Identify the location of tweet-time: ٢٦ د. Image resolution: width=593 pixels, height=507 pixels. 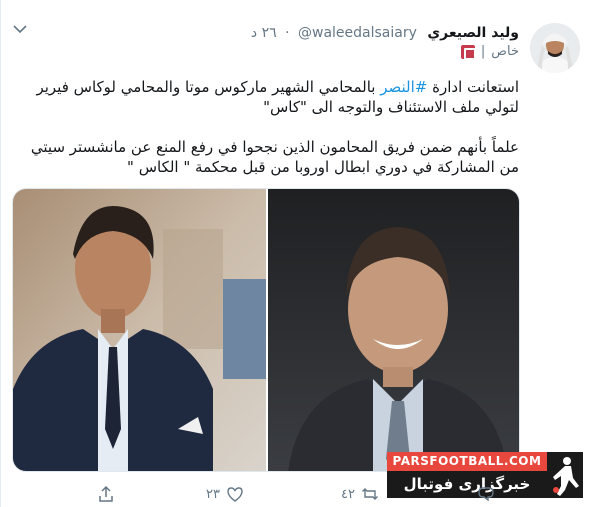
(264, 33).